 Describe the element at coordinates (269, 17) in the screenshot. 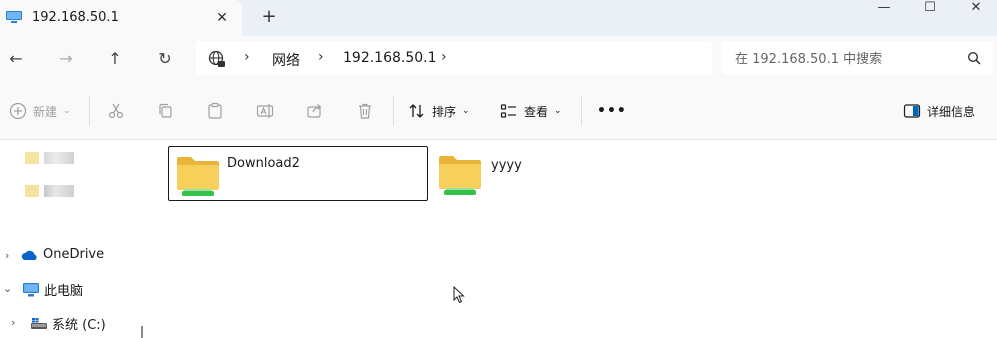

I see `new-tab-button: +` at that location.